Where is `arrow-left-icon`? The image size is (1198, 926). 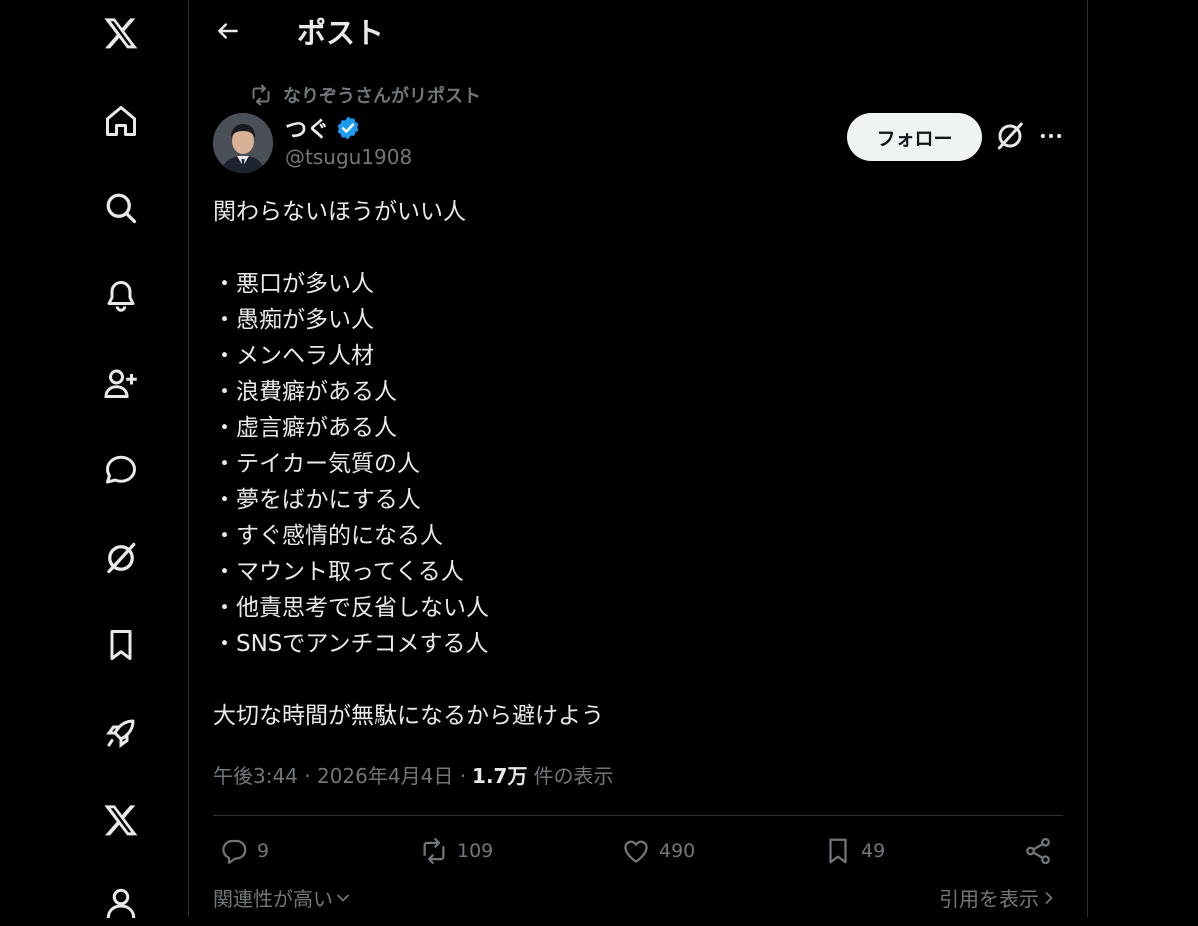
arrow-left-icon is located at coordinates (228, 31).